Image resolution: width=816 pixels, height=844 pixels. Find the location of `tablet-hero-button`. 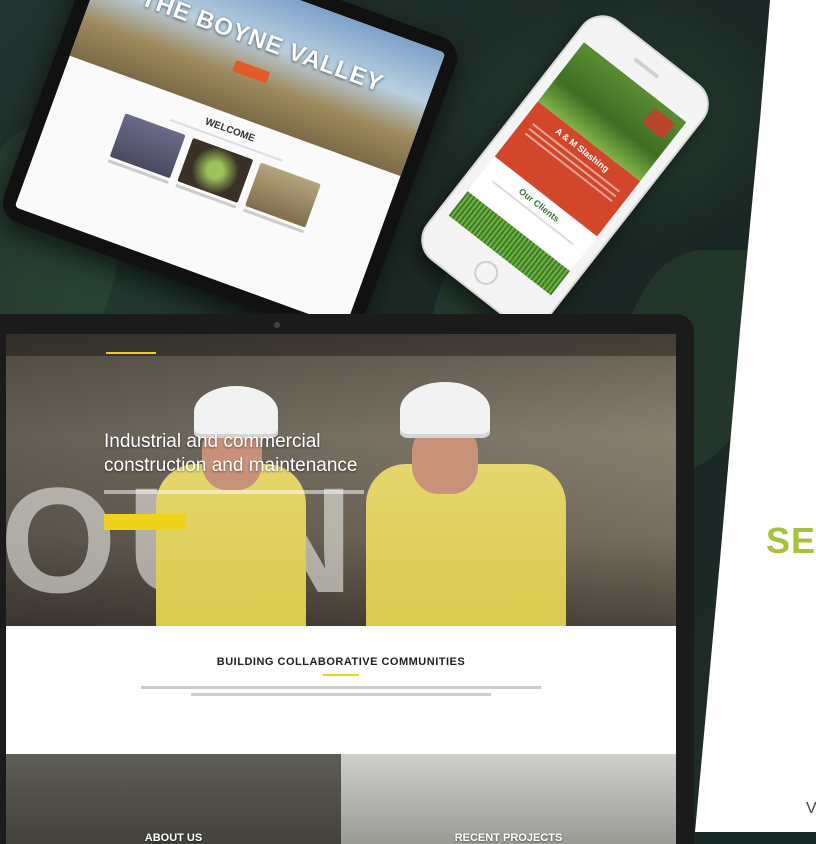

tablet-hero-button is located at coordinates (251, 71).